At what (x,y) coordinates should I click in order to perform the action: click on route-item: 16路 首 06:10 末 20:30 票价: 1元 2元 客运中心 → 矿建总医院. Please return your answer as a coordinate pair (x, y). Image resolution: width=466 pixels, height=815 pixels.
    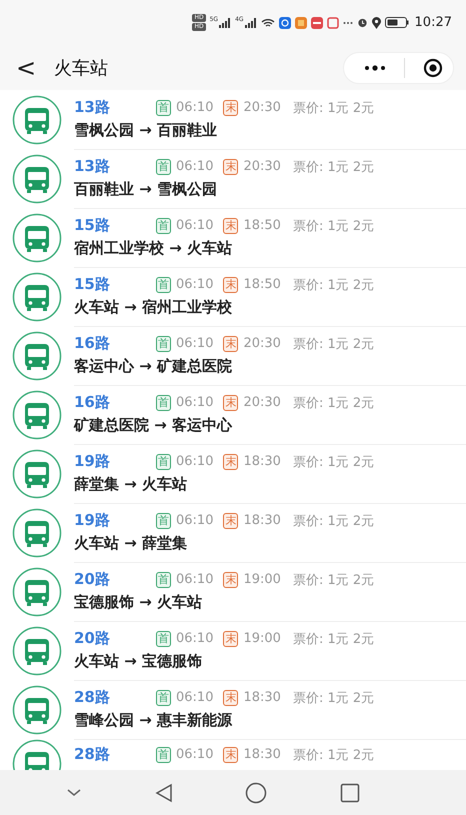
    Looking at the image, I should click on (233, 355).